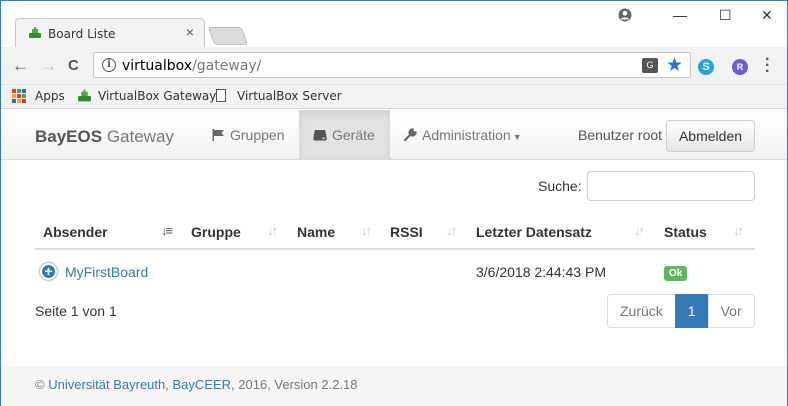 This screenshot has height=406, width=788. Describe the element at coordinates (680, 15) in the screenshot. I see `minimize-icon: —` at that location.